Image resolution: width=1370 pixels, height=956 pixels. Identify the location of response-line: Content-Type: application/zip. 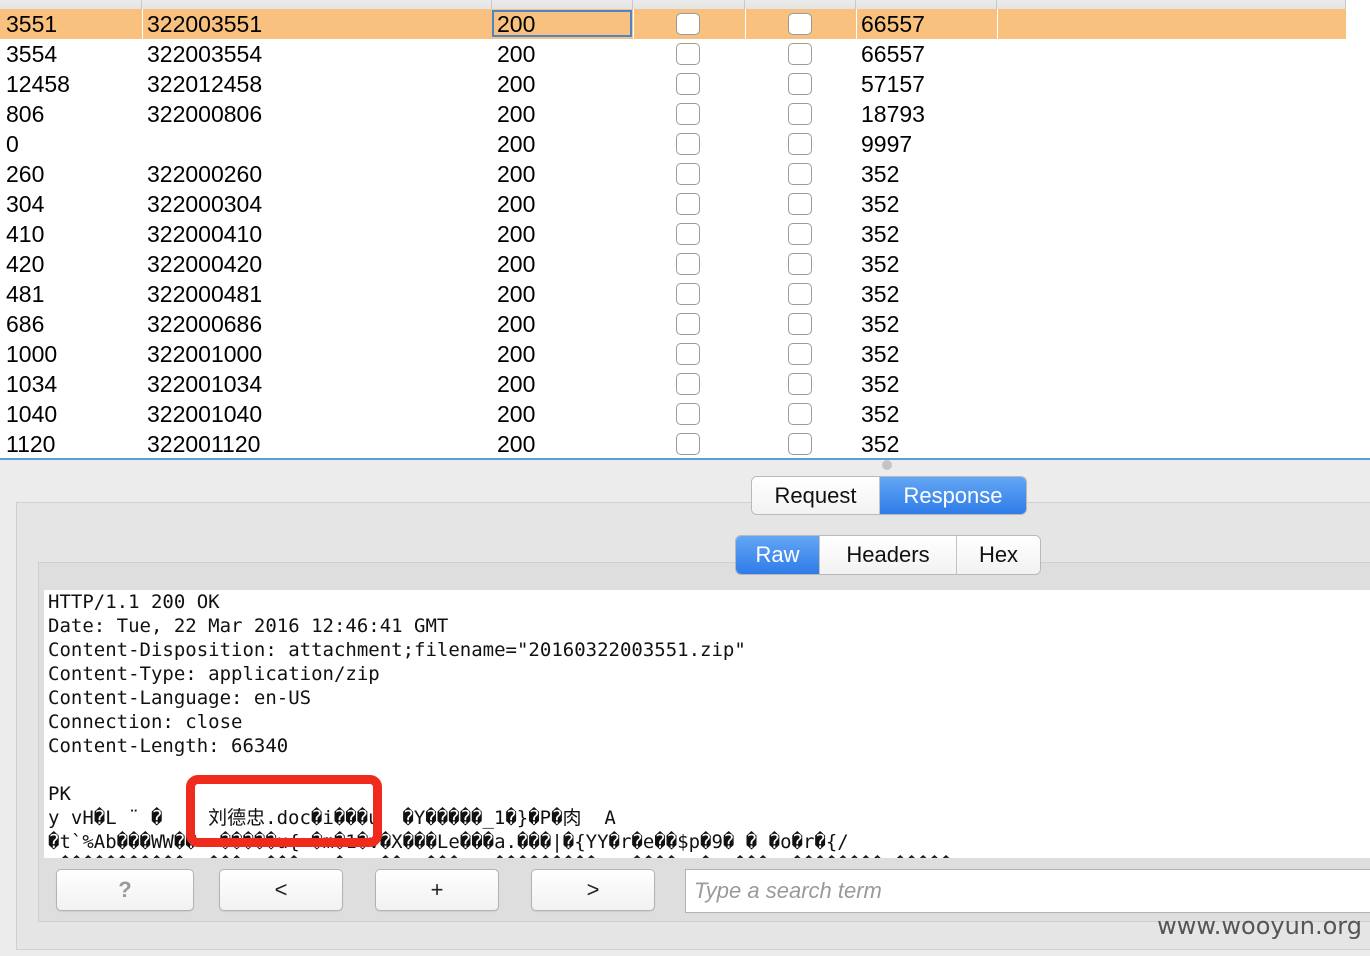
(214, 674).